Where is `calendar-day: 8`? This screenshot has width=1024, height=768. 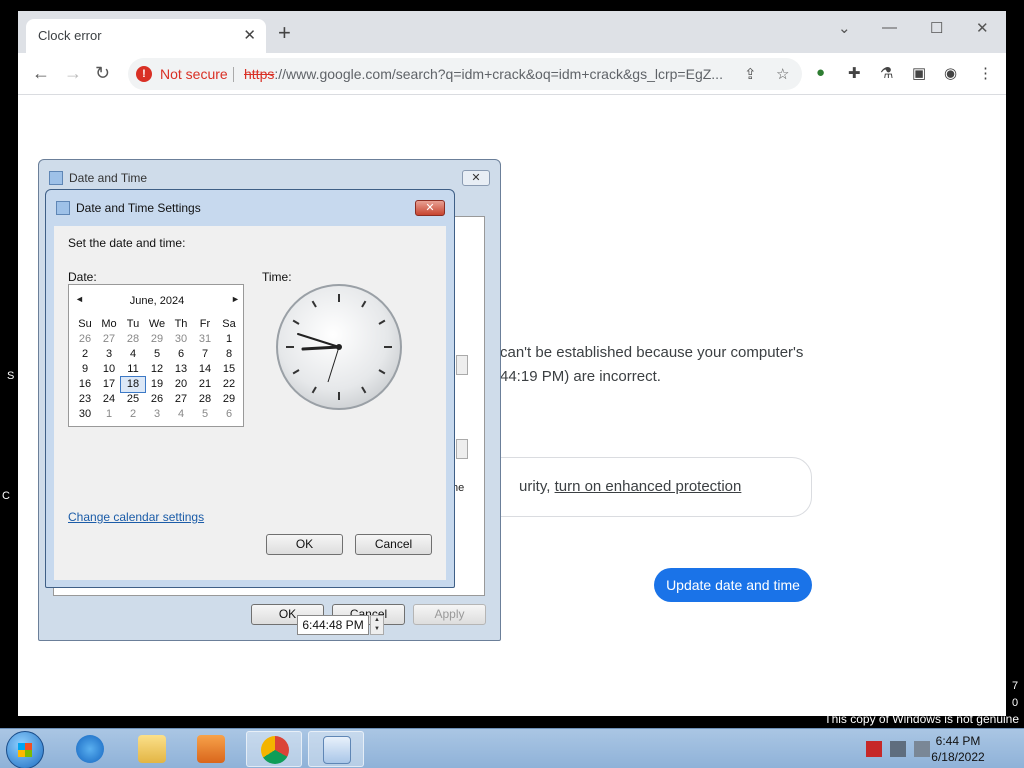
calendar-day: 8 is located at coordinates (229, 354).